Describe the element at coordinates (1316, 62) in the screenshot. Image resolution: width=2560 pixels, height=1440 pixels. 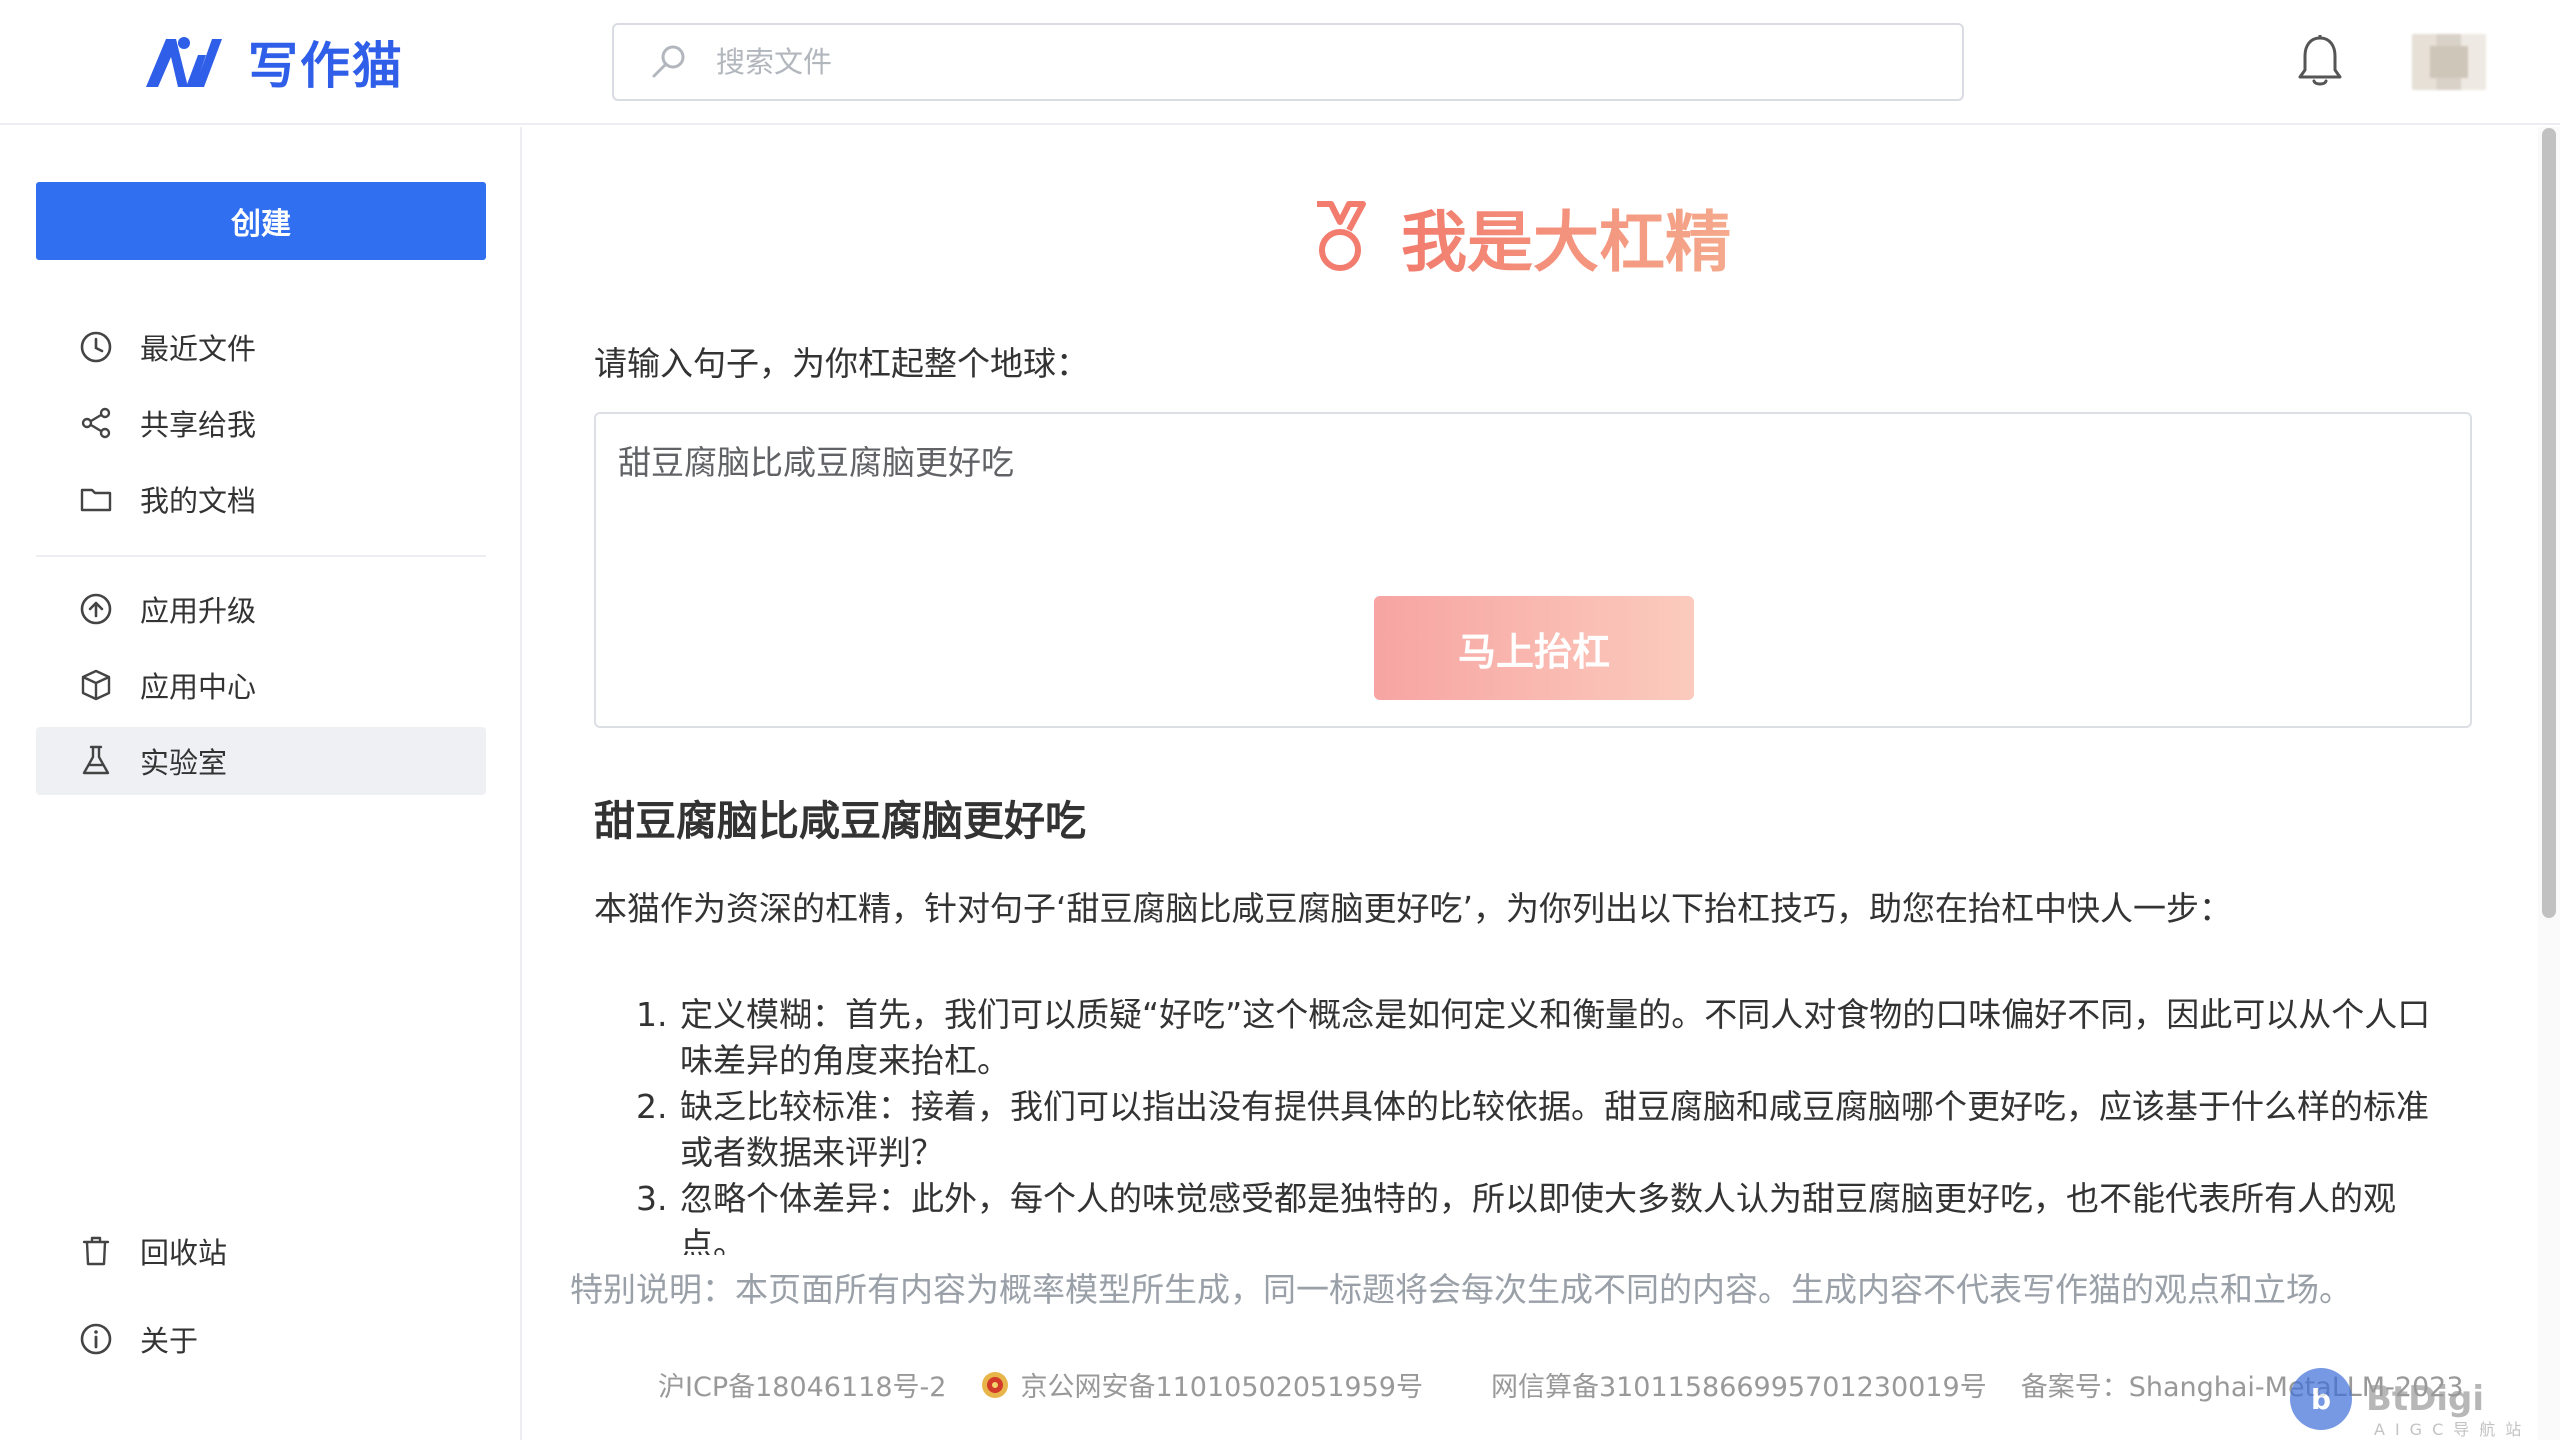
I see `search-input` at that location.